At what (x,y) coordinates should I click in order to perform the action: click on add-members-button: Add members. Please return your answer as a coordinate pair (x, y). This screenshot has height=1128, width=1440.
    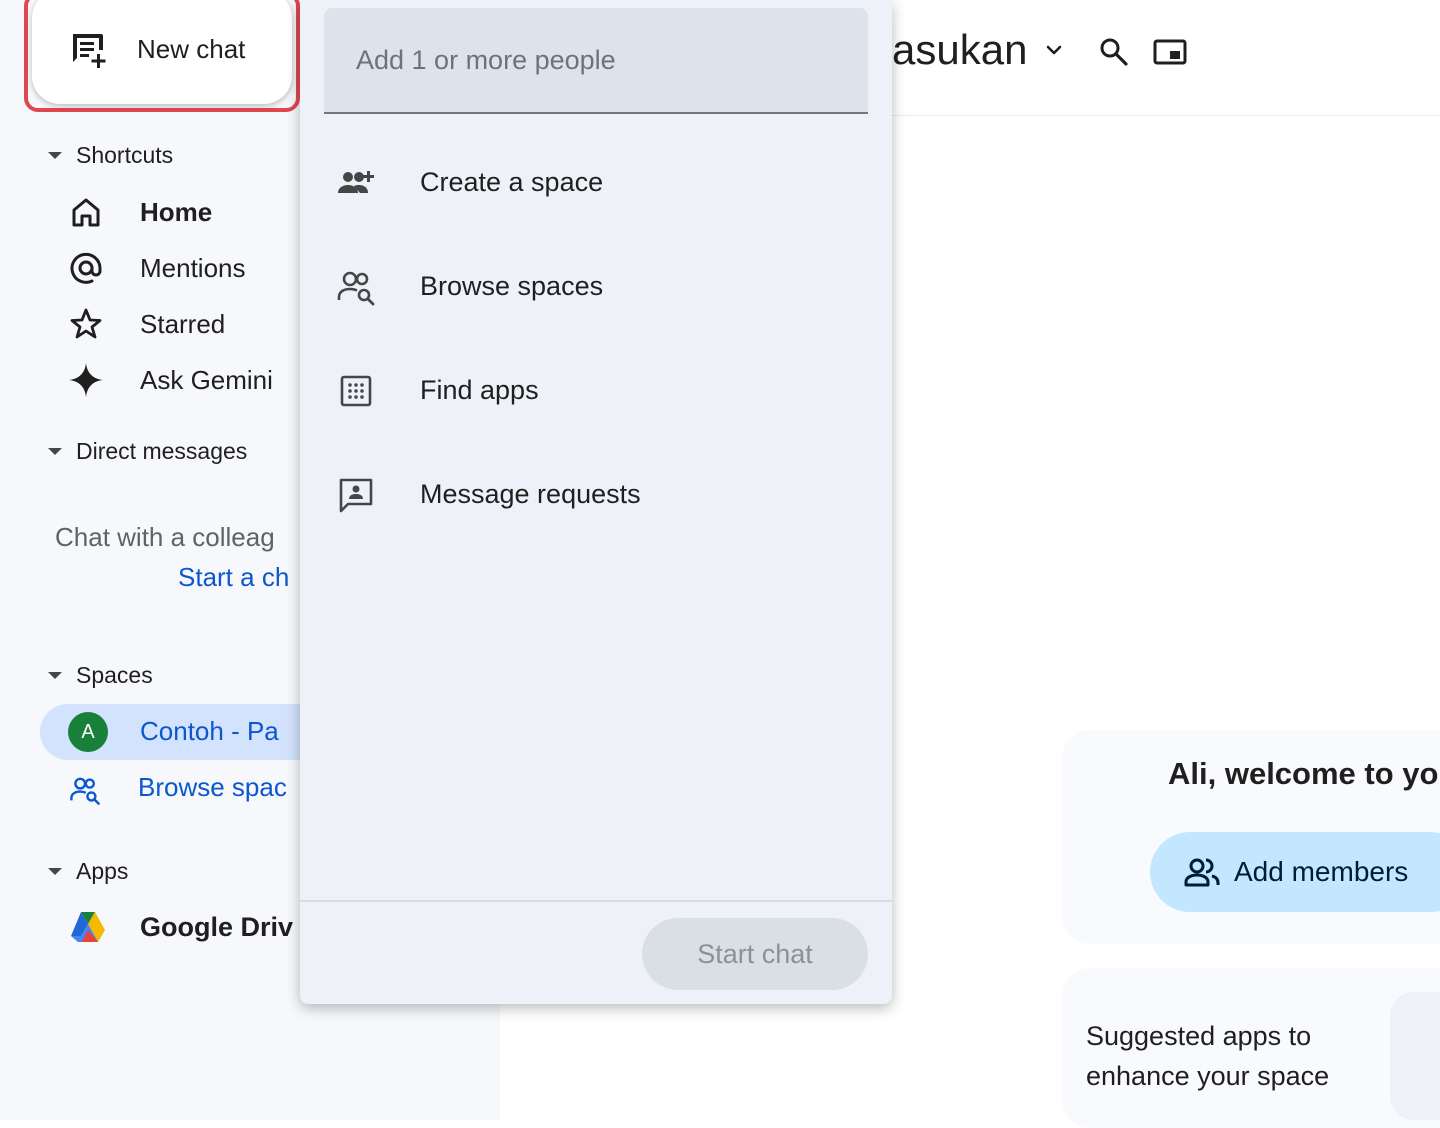
    Looking at the image, I should click on (1295, 872).